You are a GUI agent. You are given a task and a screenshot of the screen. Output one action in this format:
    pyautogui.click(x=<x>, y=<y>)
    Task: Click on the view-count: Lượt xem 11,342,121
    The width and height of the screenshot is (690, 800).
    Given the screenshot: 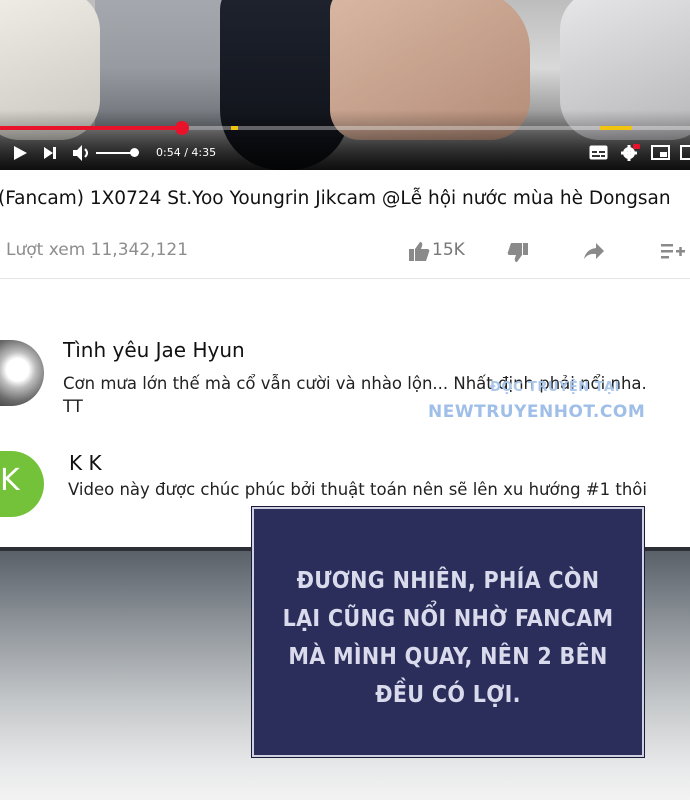 What is the action you would take?
    pyautogui.click(x=97, y=250)
    